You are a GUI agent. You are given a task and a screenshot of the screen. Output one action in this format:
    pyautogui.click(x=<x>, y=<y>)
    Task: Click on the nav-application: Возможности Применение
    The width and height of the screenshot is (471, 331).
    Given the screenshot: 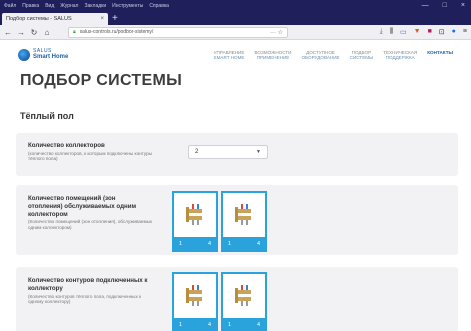 What is the action you would take?
    pyautogui.click(x=273, y=55)
    